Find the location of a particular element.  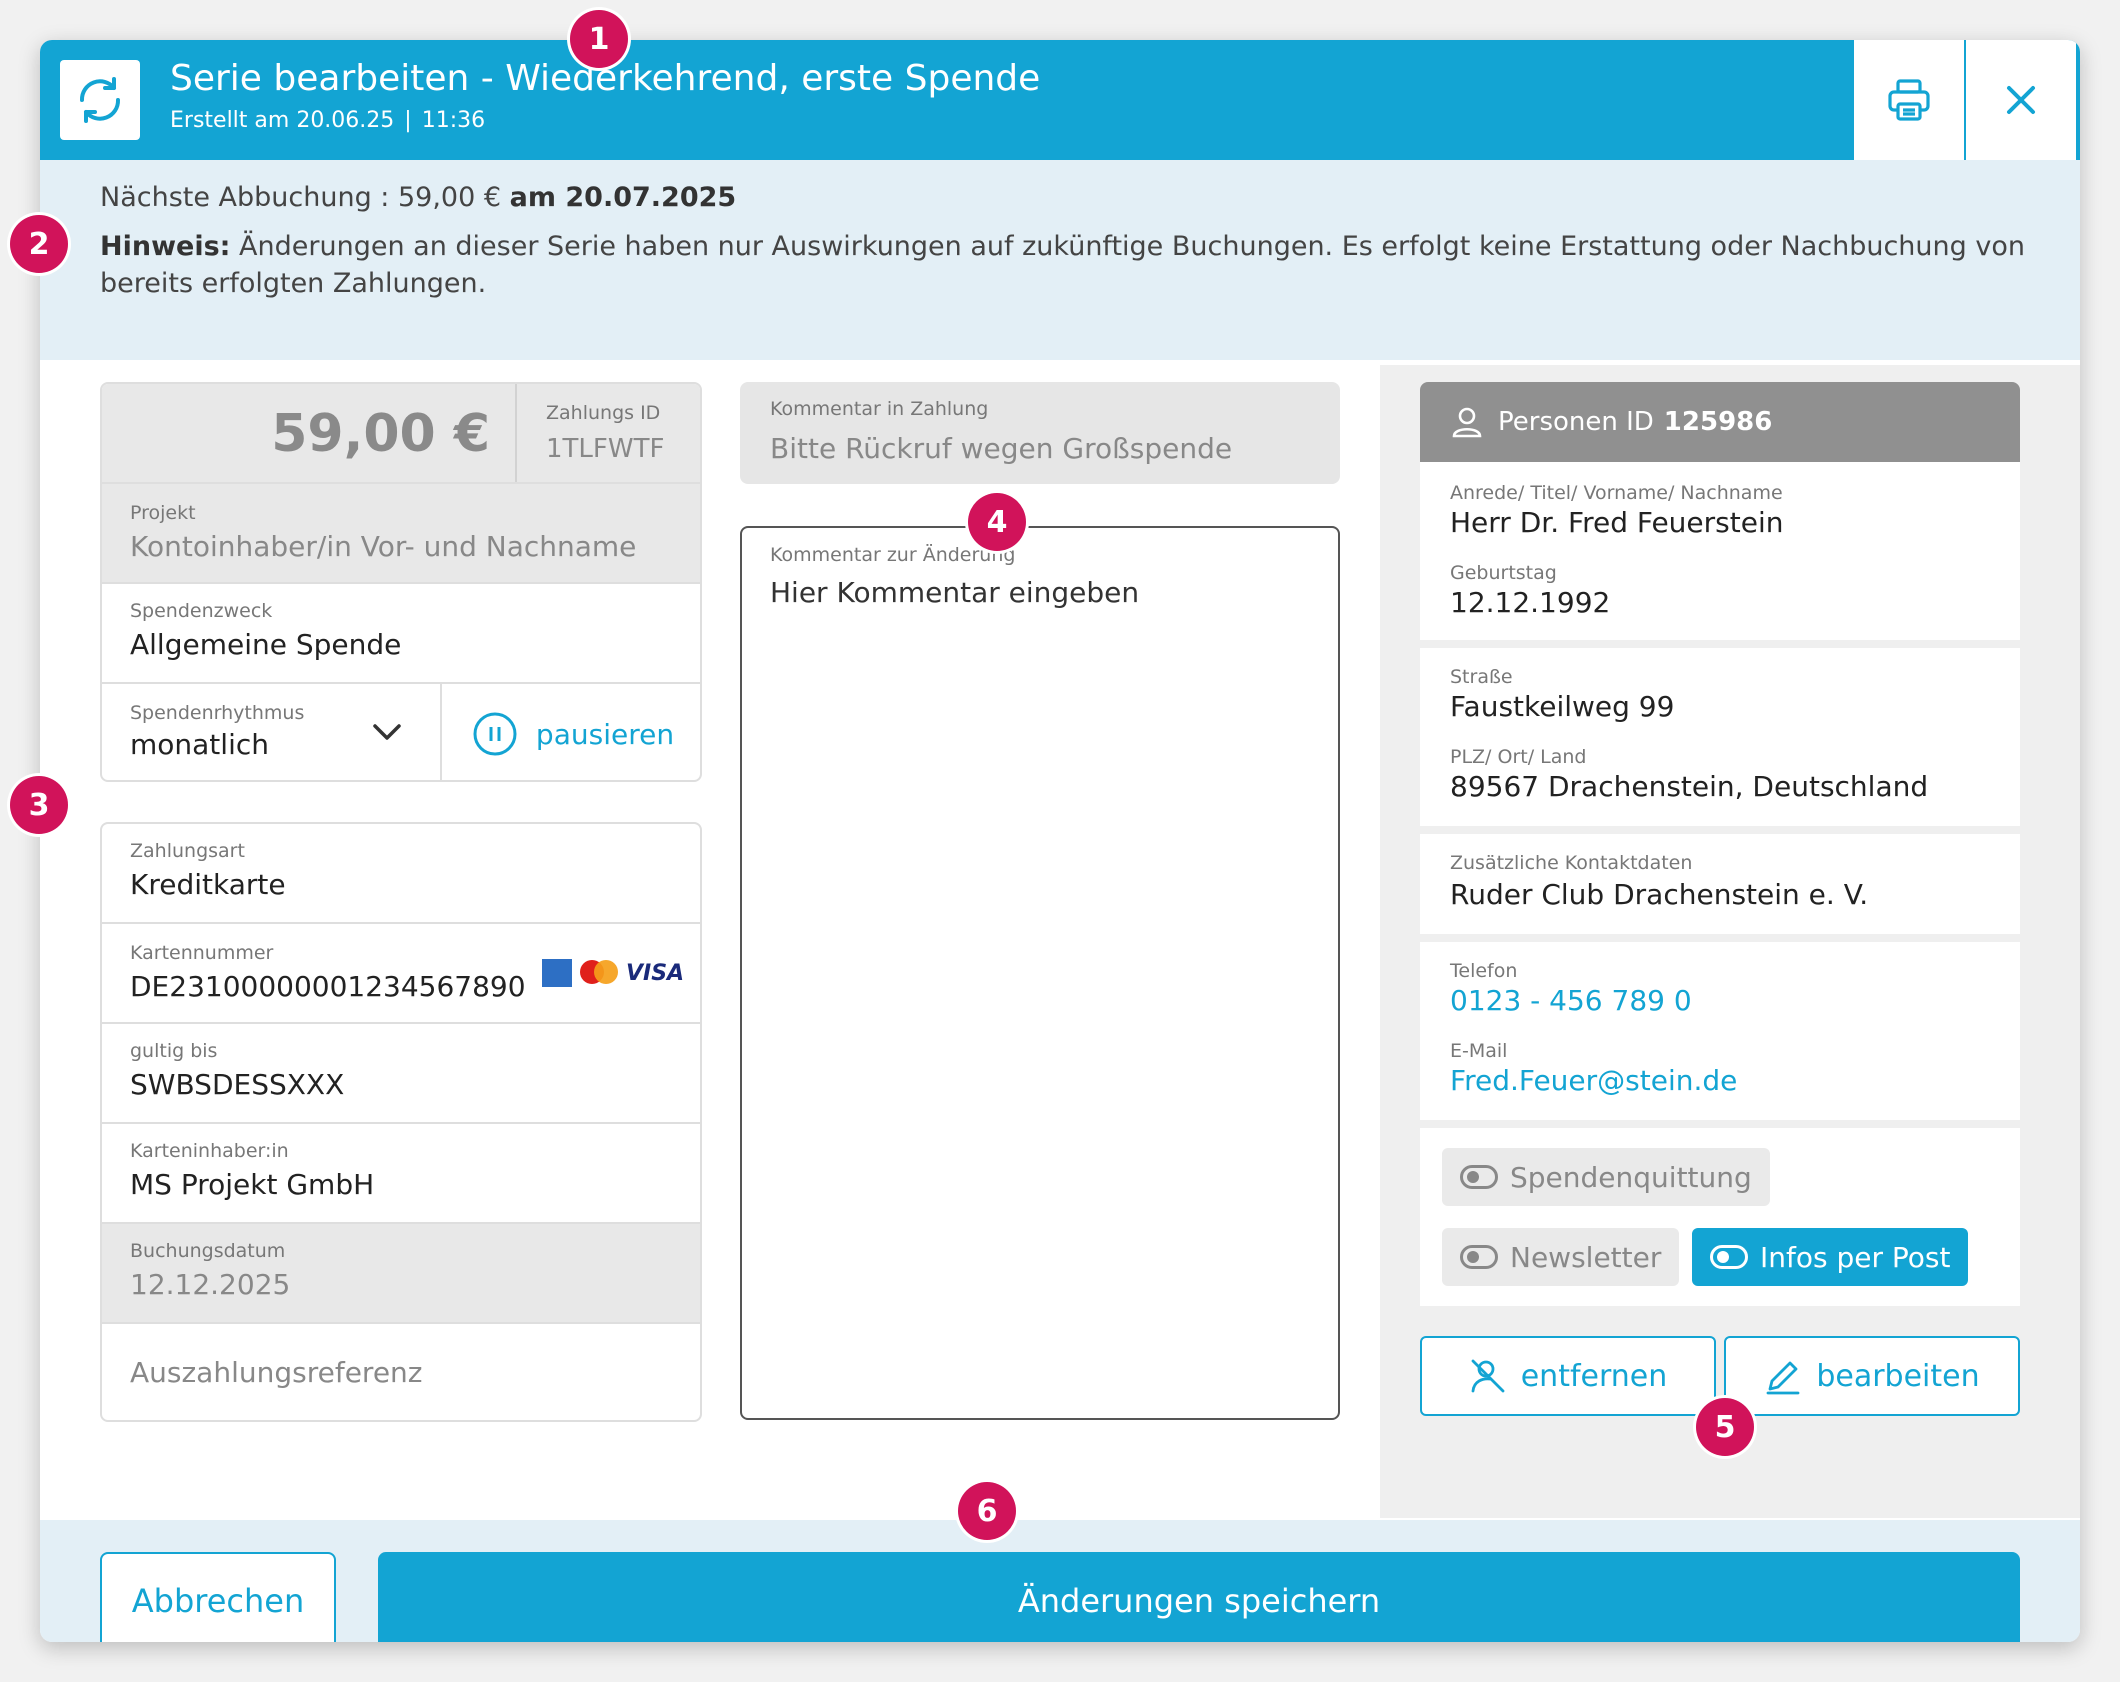

post-info-toggle-label: Infos per Post is located at coordinates (1855, 1257).